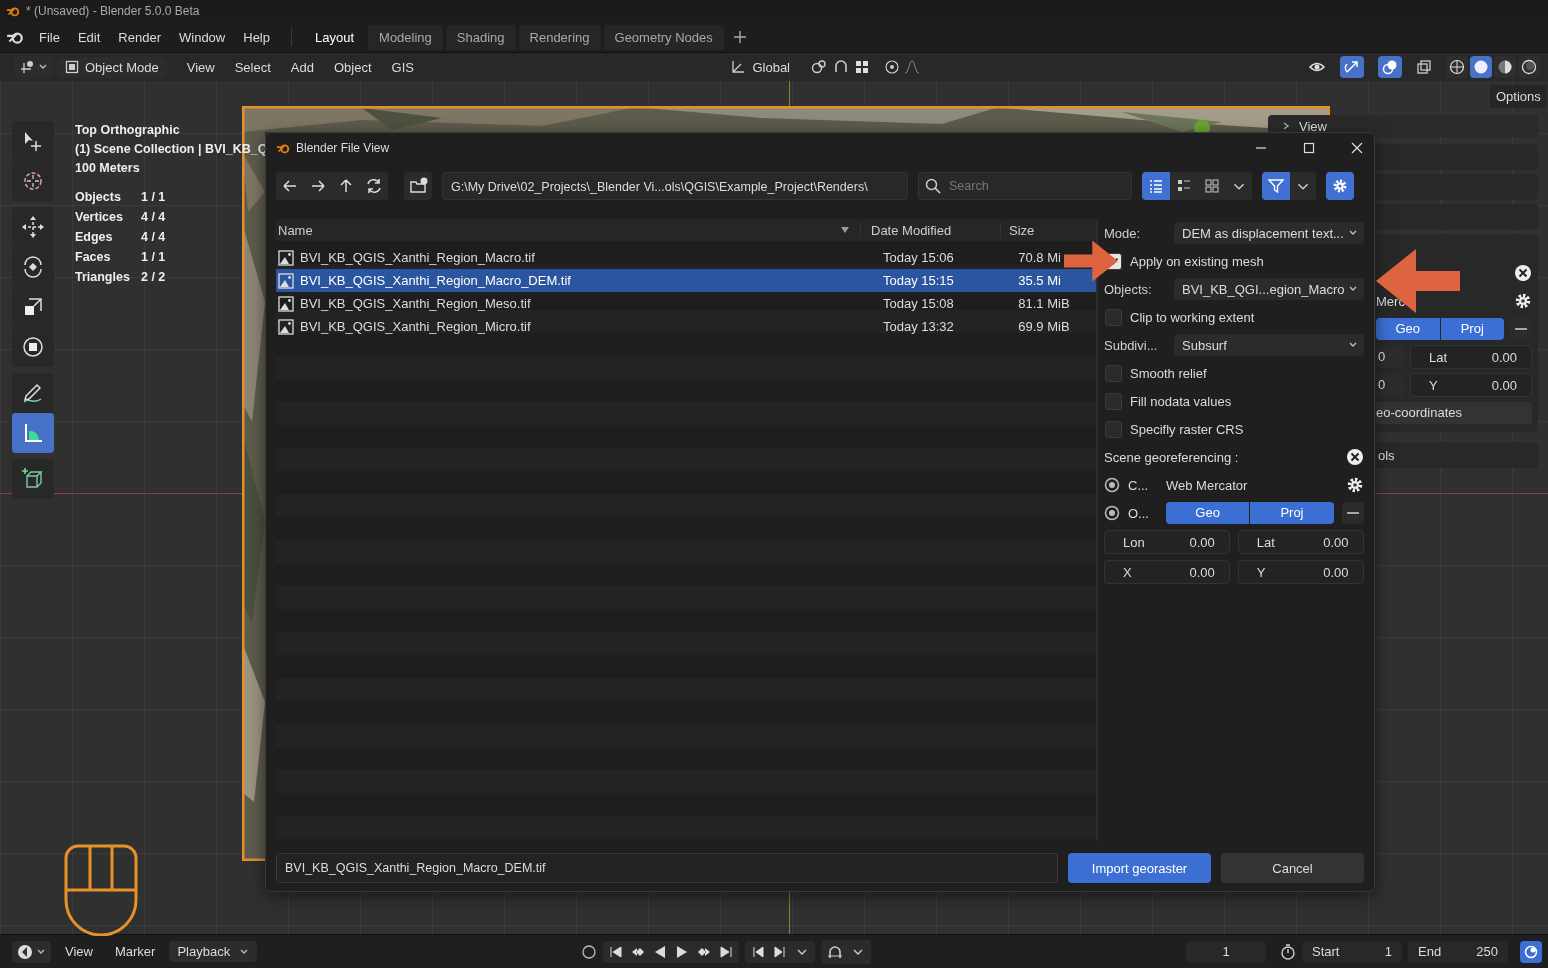 The width and height of the screenshot is (1548, 968). Describe the element at coordinates (1226, 951) in the screenshot. I see `frame-field: 1` at that location.